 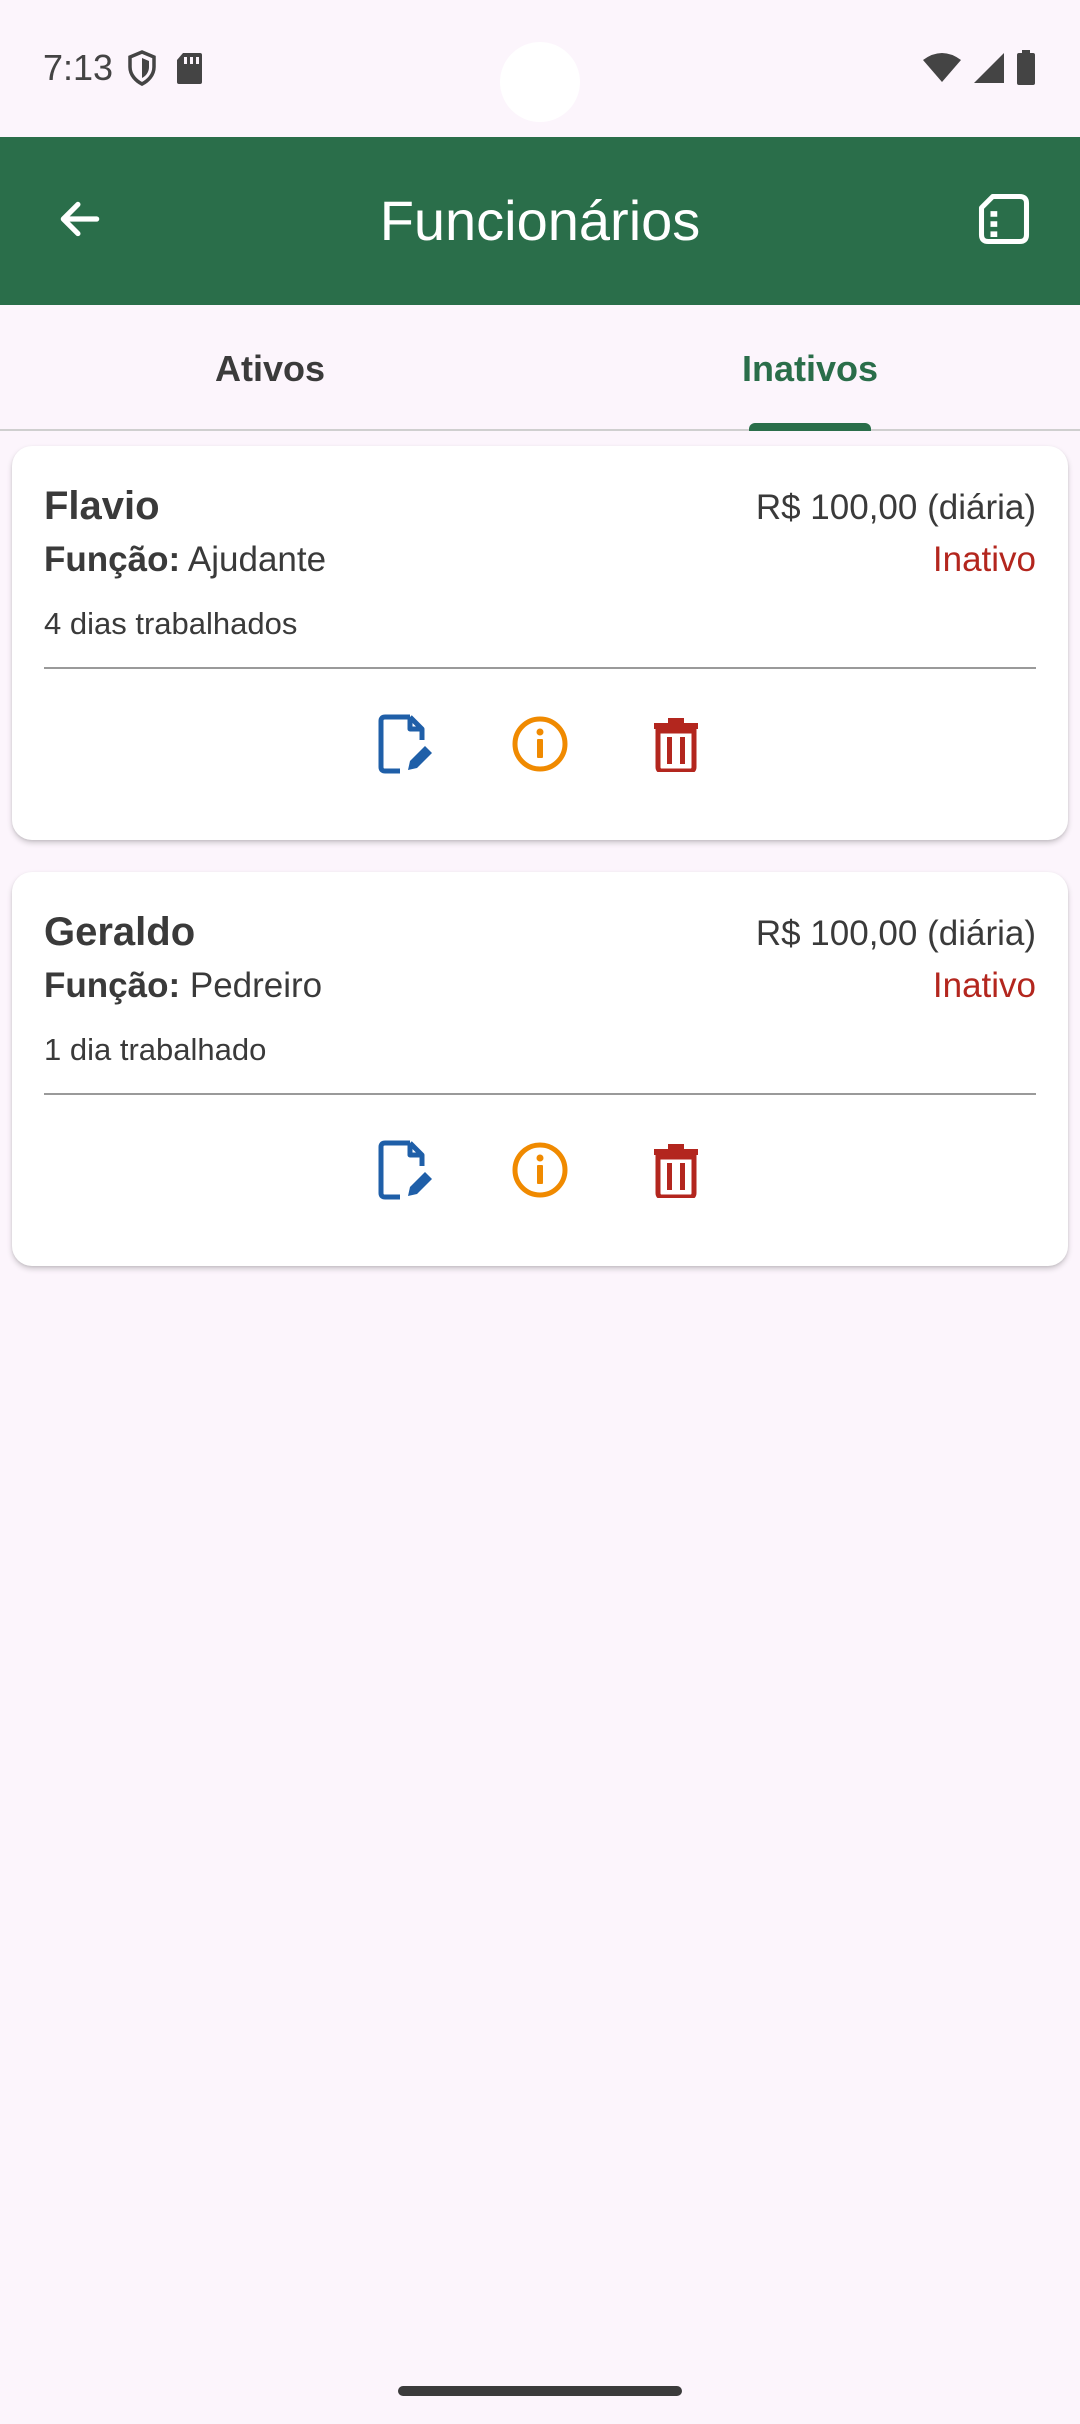 What do you see at coordinates (155, 1049) in the screenshot?
I see `days-worked: 1 dia trabalhado` at bounding box center [155, 1049].